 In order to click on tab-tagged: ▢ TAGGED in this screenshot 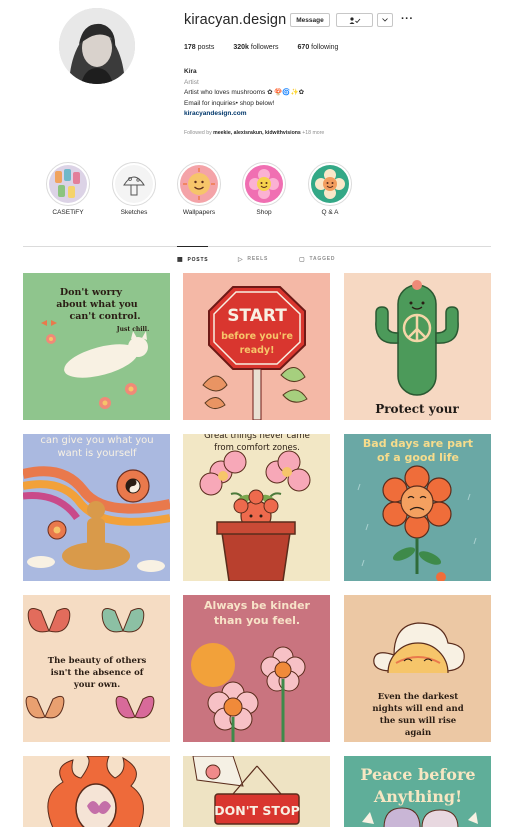, I will do `click(317, 259)`.